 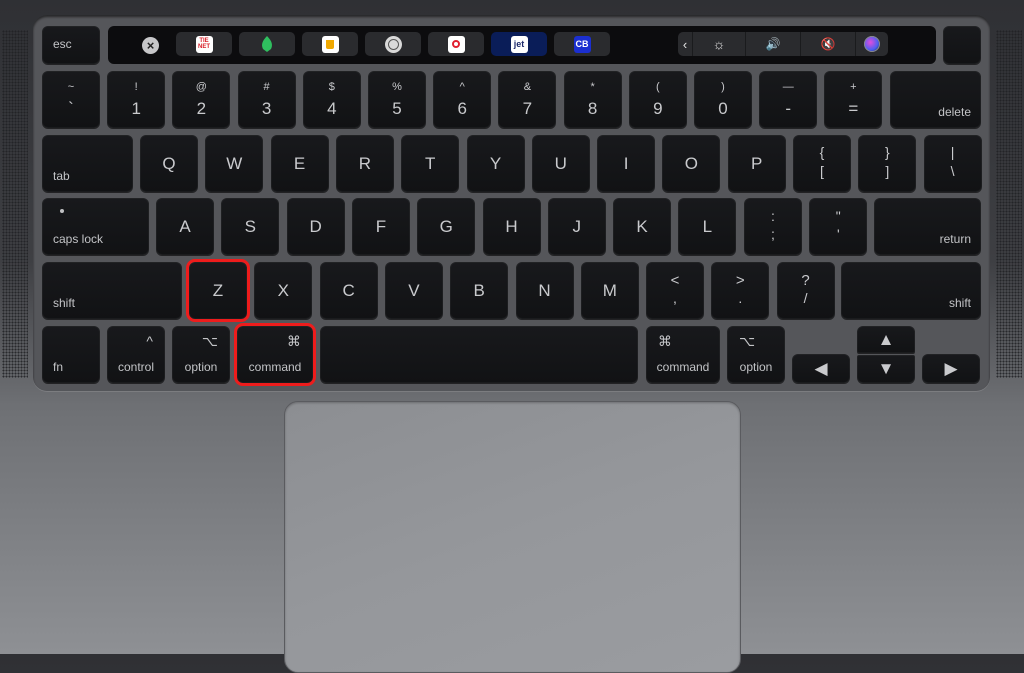 What do you see at coordinates (250, 226) in the screenshot?
I see `key-letter: S` at bounding box center [250, 226].